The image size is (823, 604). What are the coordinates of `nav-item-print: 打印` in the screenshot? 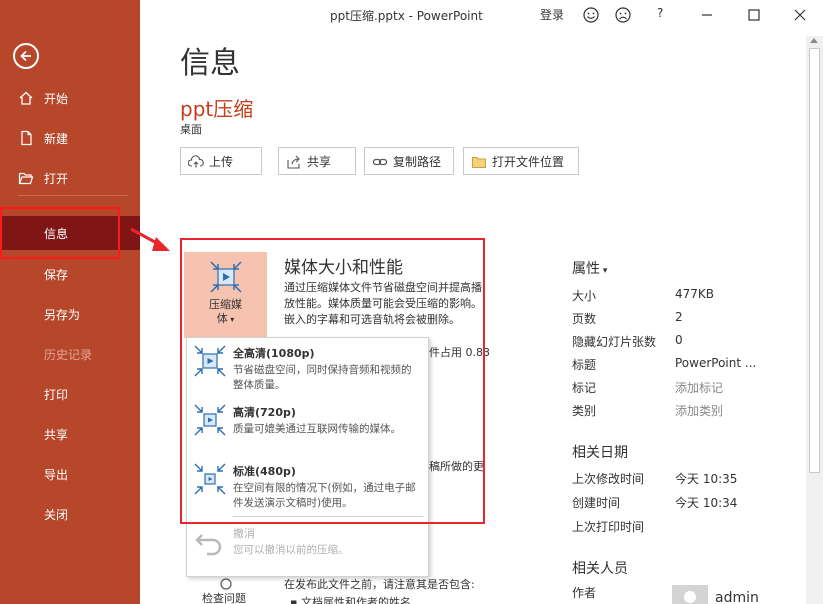 It's located at (70, 394).